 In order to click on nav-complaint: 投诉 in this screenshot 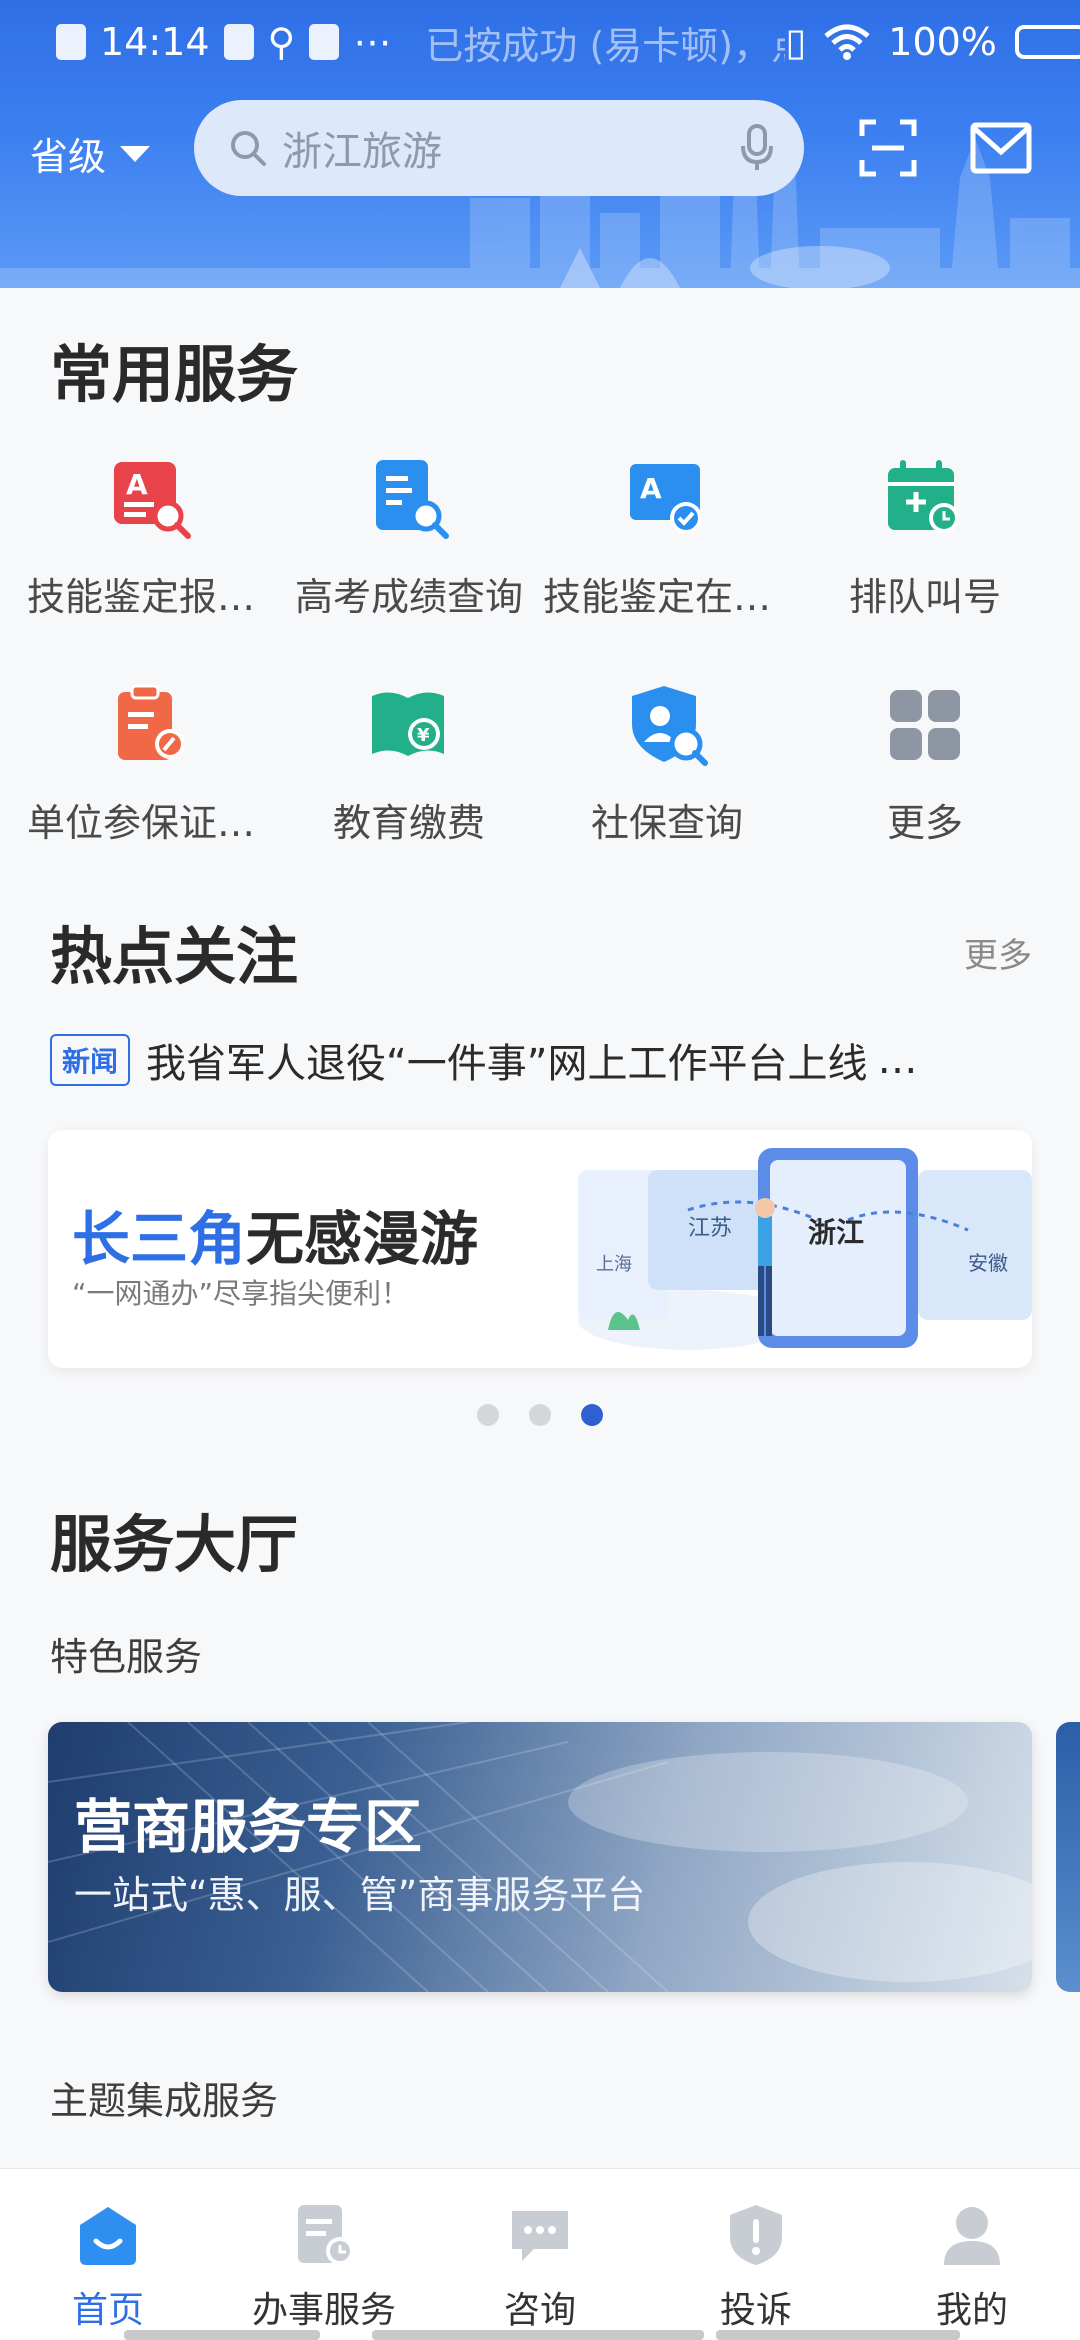, I will do `click(756, 2263)`.